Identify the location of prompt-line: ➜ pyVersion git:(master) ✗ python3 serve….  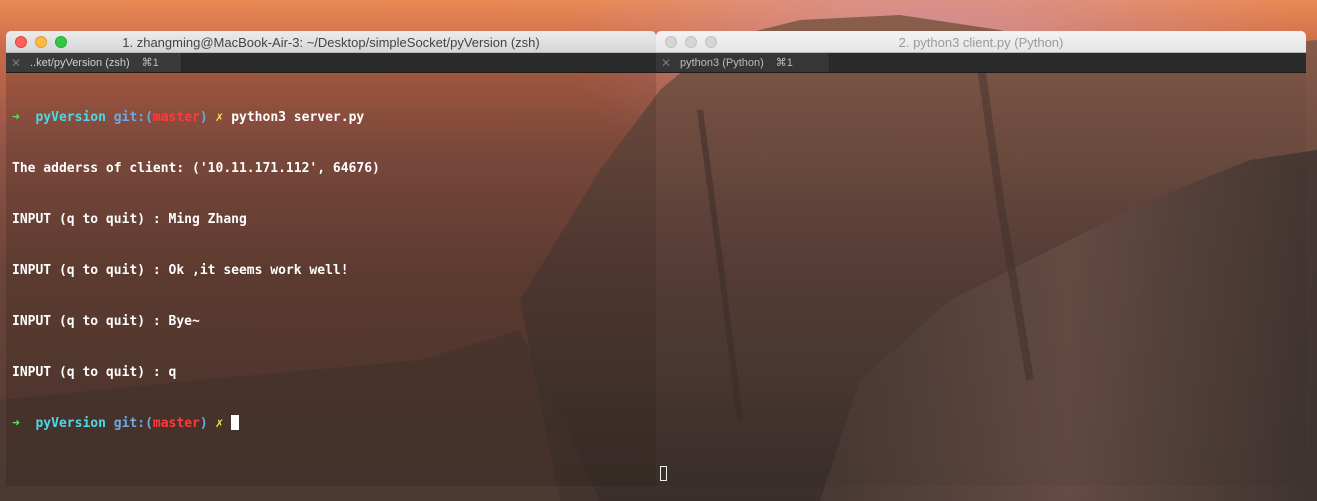
(331, 117).